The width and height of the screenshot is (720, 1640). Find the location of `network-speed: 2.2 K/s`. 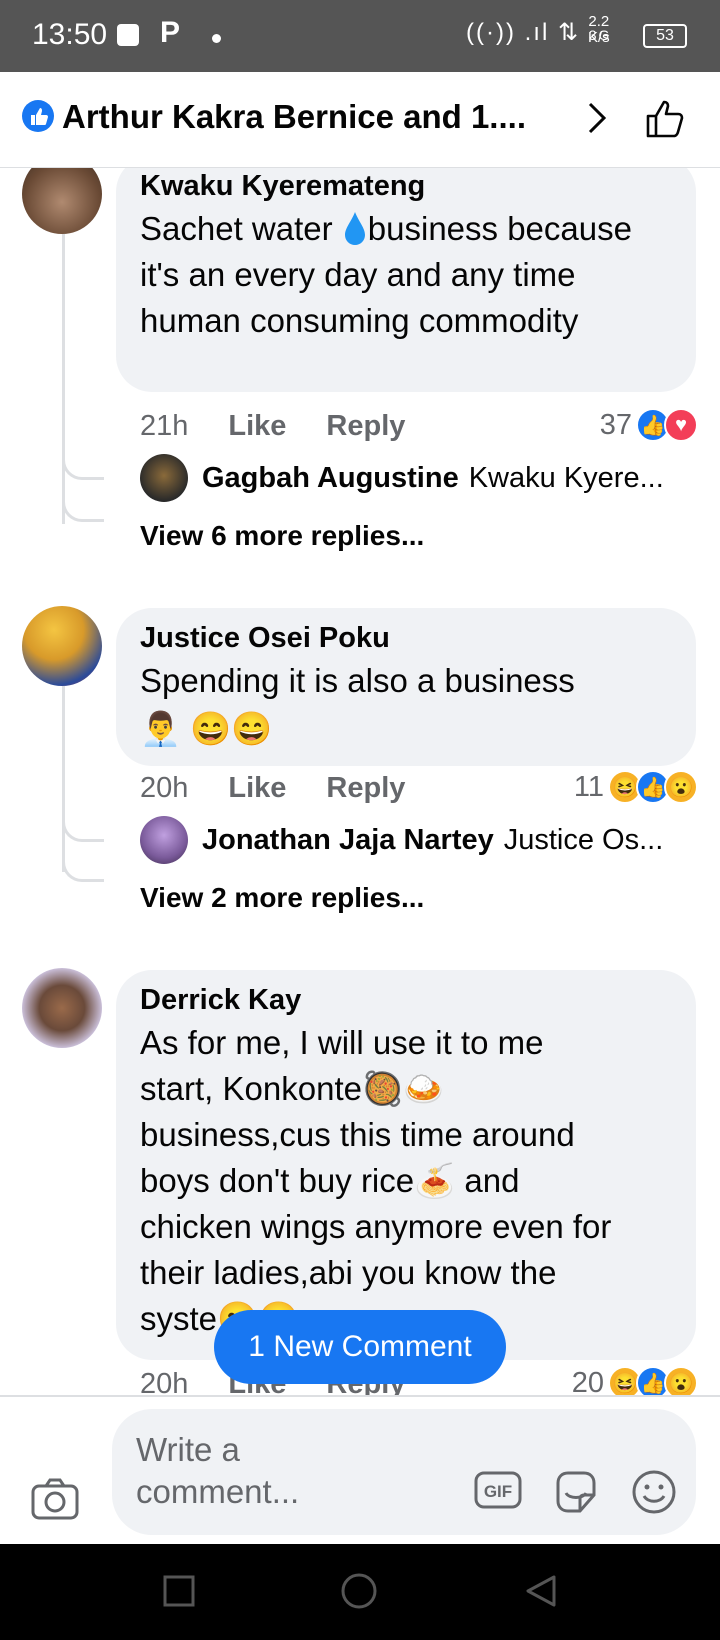

network-speed: 2.2 K/s is located at coordinates (599, 30).